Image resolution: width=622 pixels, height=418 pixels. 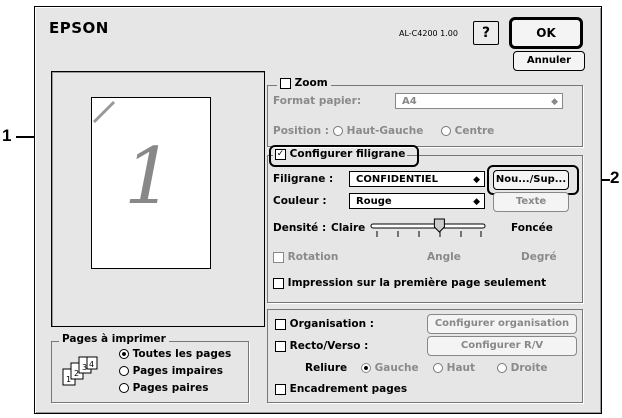 I want to click on binding-label: Reliure, so click(x=326, y=368).